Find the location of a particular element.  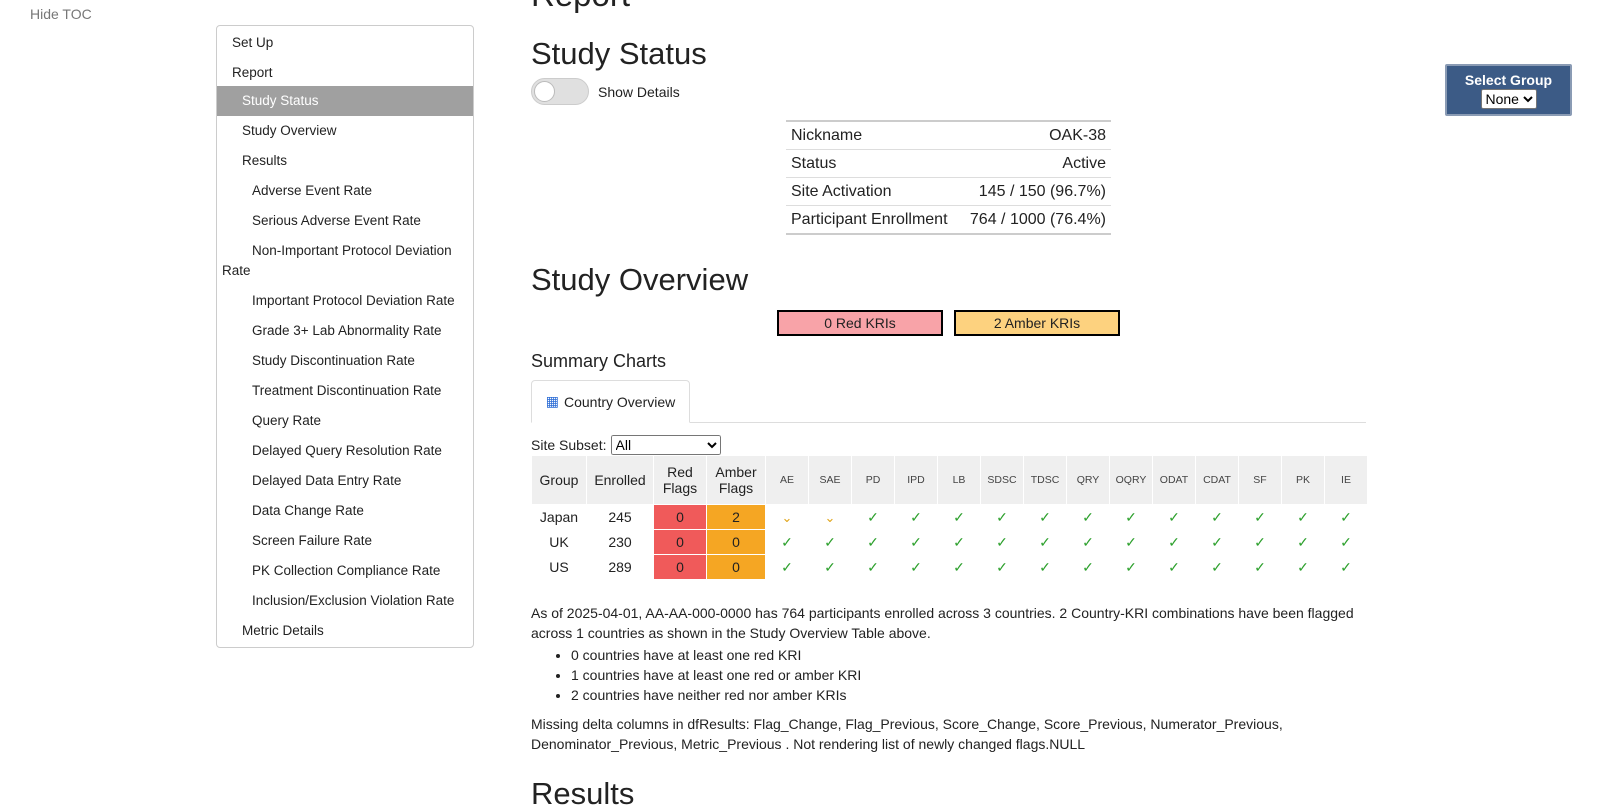

toc-item-query-rate: Query Rate is located at coordinates (345, 421).